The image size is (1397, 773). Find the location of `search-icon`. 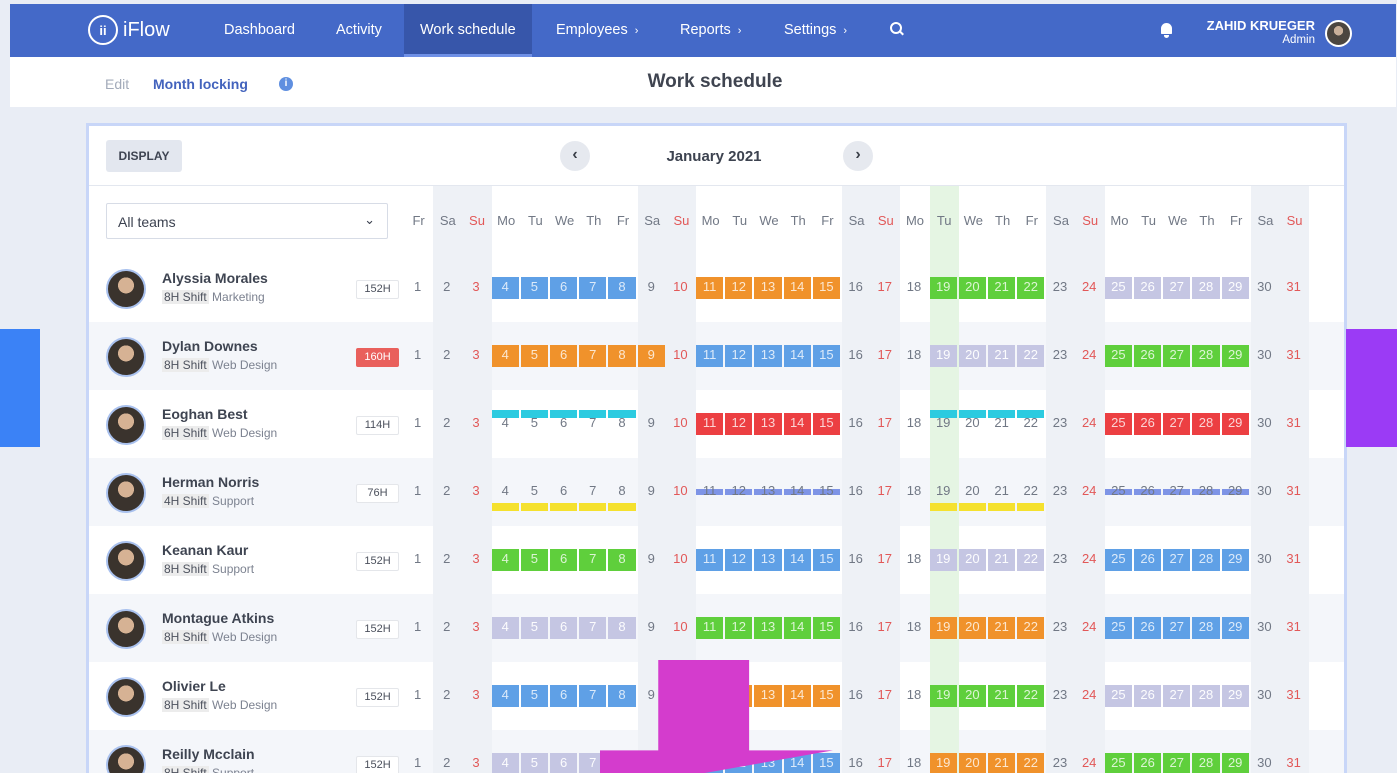

search-icon is located at coordinates (898, 30).